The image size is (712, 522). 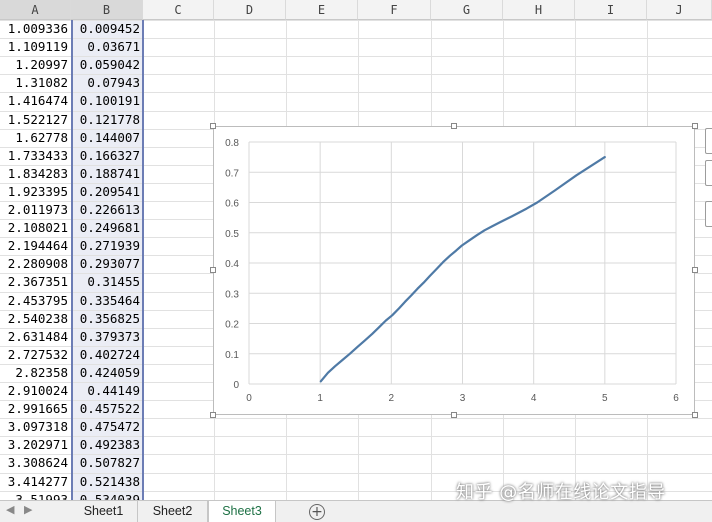 What do you see at coordinates (232, 294) in the screenshot?
I see `y-tick-label: 0.3` at bounding box center [232, 294].